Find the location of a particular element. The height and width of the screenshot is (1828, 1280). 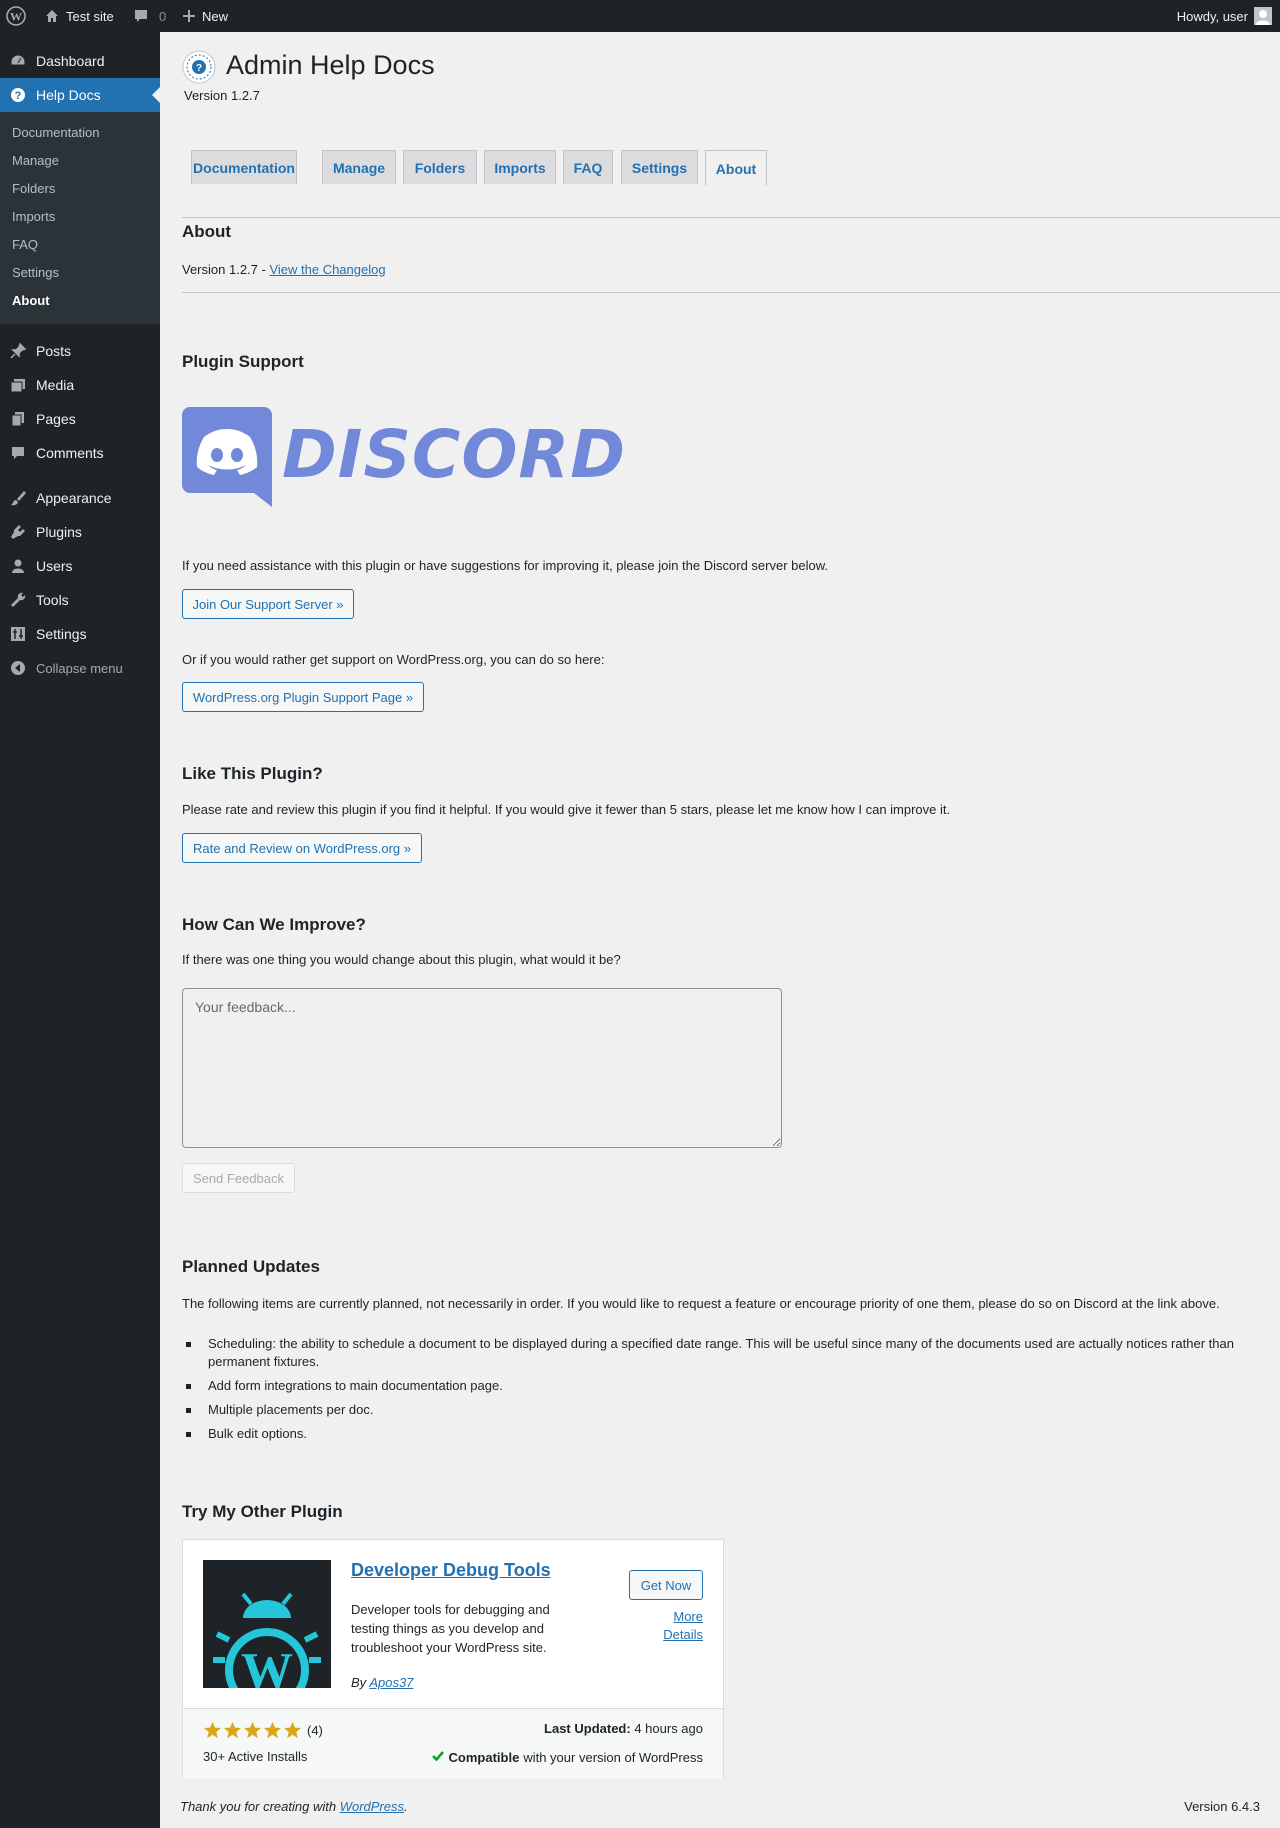

rate-review-button: Rate and Review on WordPress.org » is located at coordinates (302, 848).